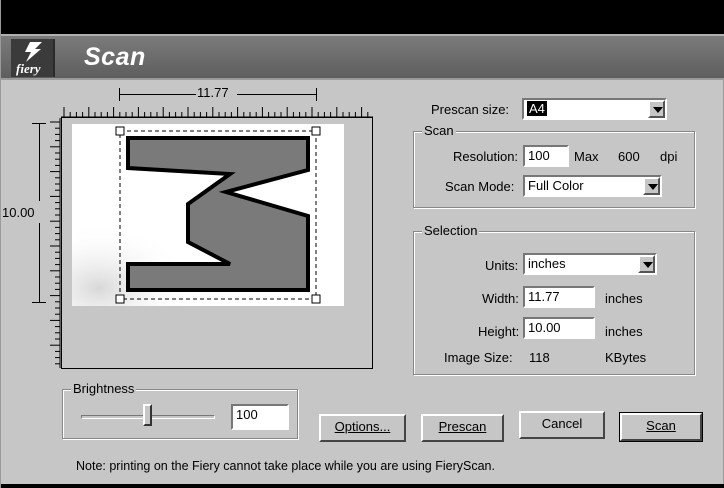 Image resolution: width=724 pixels, height=488 pixels. Describe the element at coordinates (500, 298) in the screenshot. I see `width-label: Width:` at that location.